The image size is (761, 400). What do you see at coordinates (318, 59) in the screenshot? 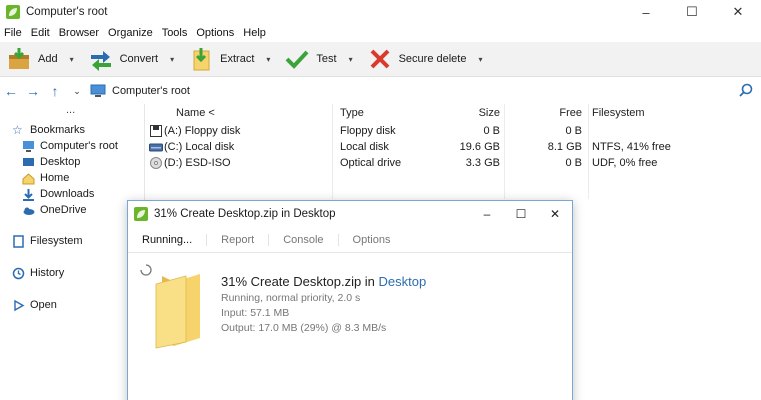
I see `test-button: Test ▾` at bounding box center [318, 59].